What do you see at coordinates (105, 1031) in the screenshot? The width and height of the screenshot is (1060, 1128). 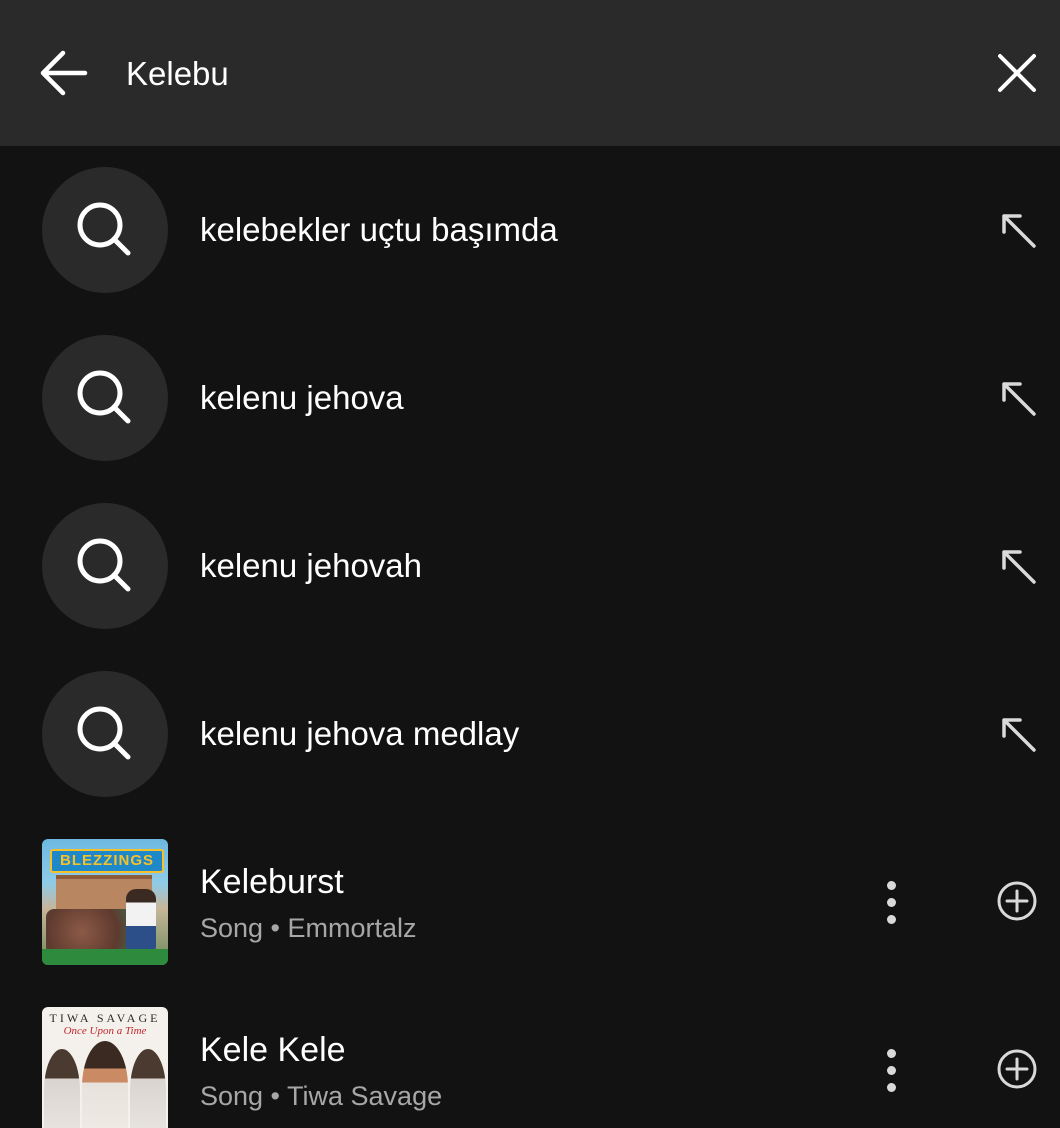 I see `artwork-album: Once Upon a Time` at bounding box center [105, 1031].